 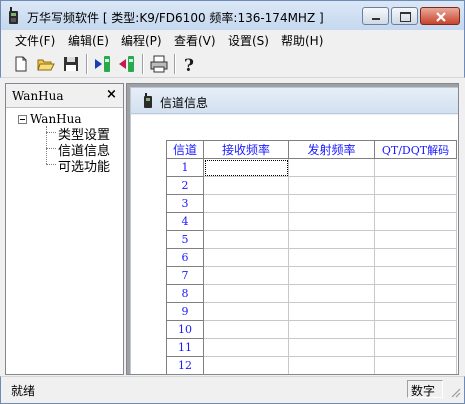 I want to click on table-row: 3, so click(x=311, y=203).